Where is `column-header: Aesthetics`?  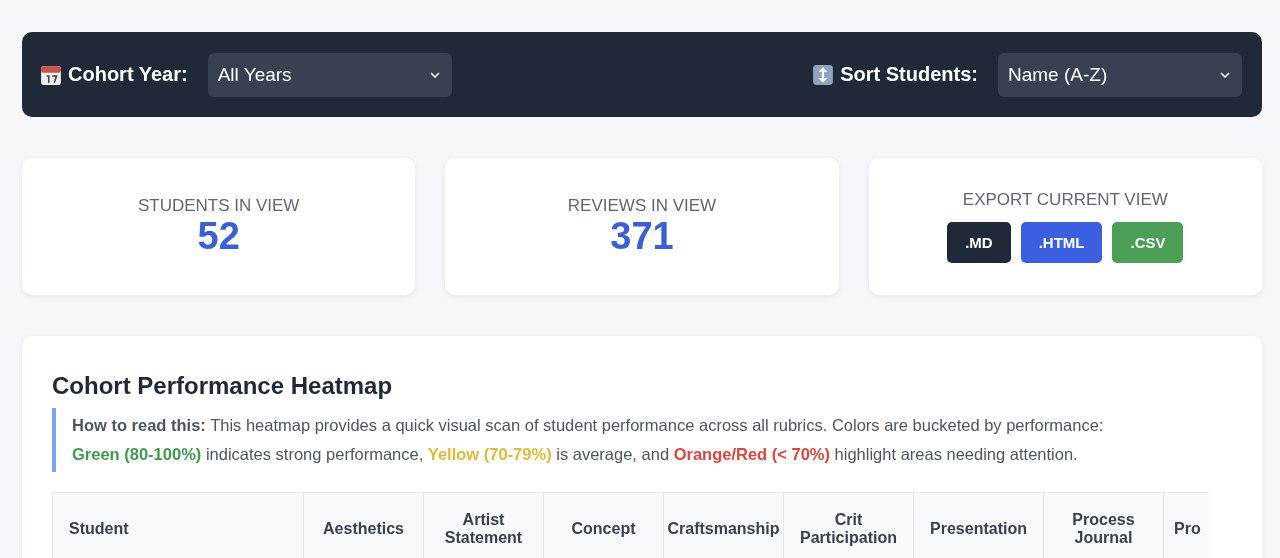
column-header: Aesthetics is located at coordinates (364, 525).